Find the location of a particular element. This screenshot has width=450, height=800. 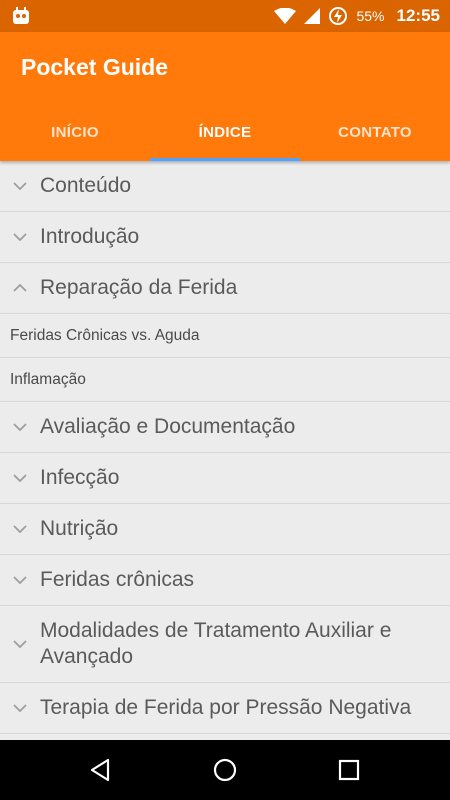

wifi-icon is located at coordinates (285, 16).